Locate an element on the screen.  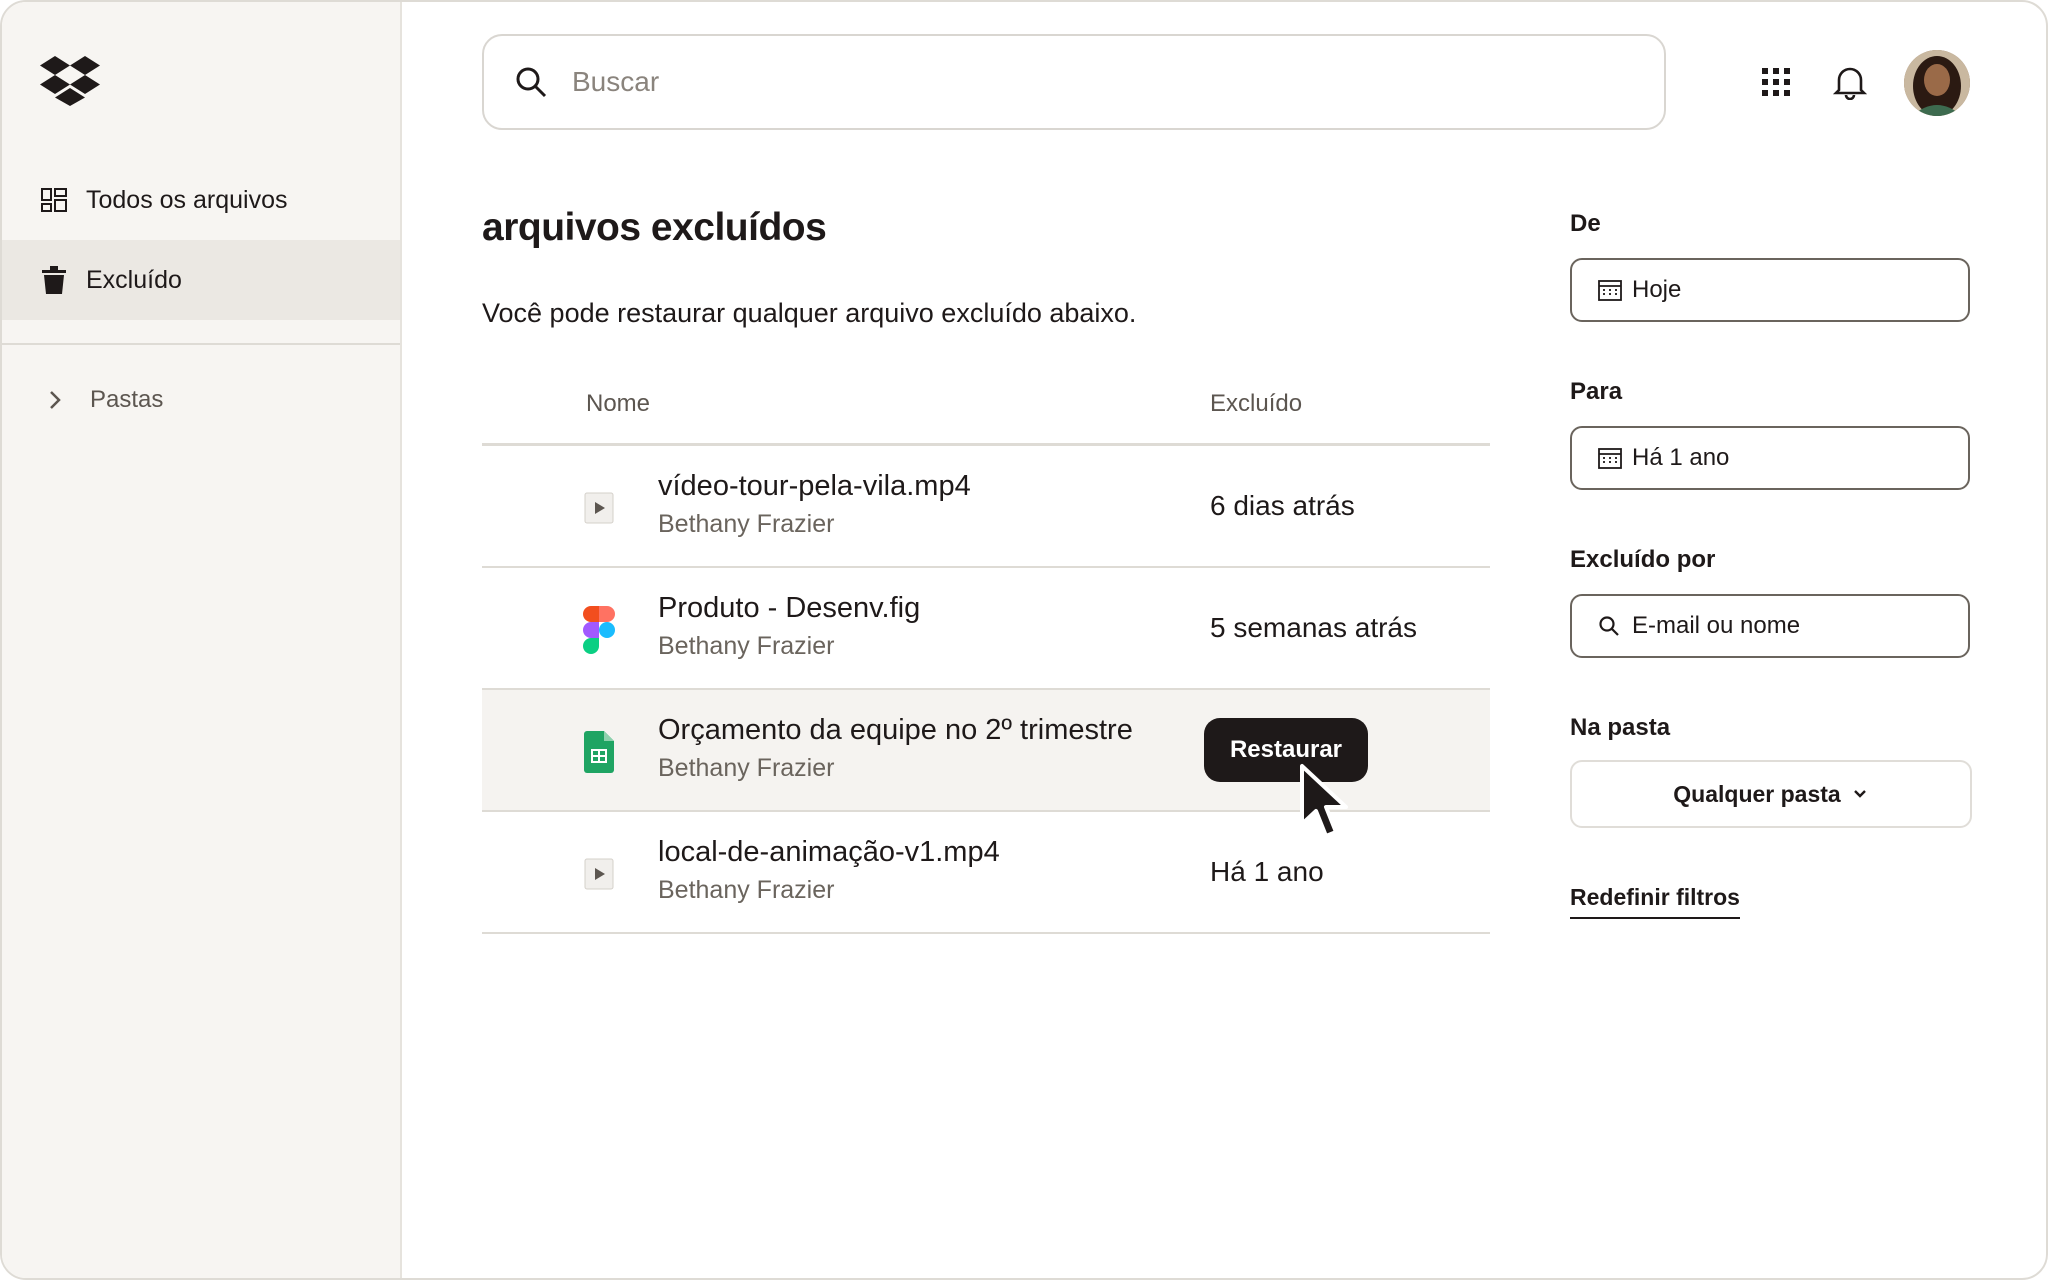
filter-deleted-by-label: Excluído por is located at coordinates (1643, 559).